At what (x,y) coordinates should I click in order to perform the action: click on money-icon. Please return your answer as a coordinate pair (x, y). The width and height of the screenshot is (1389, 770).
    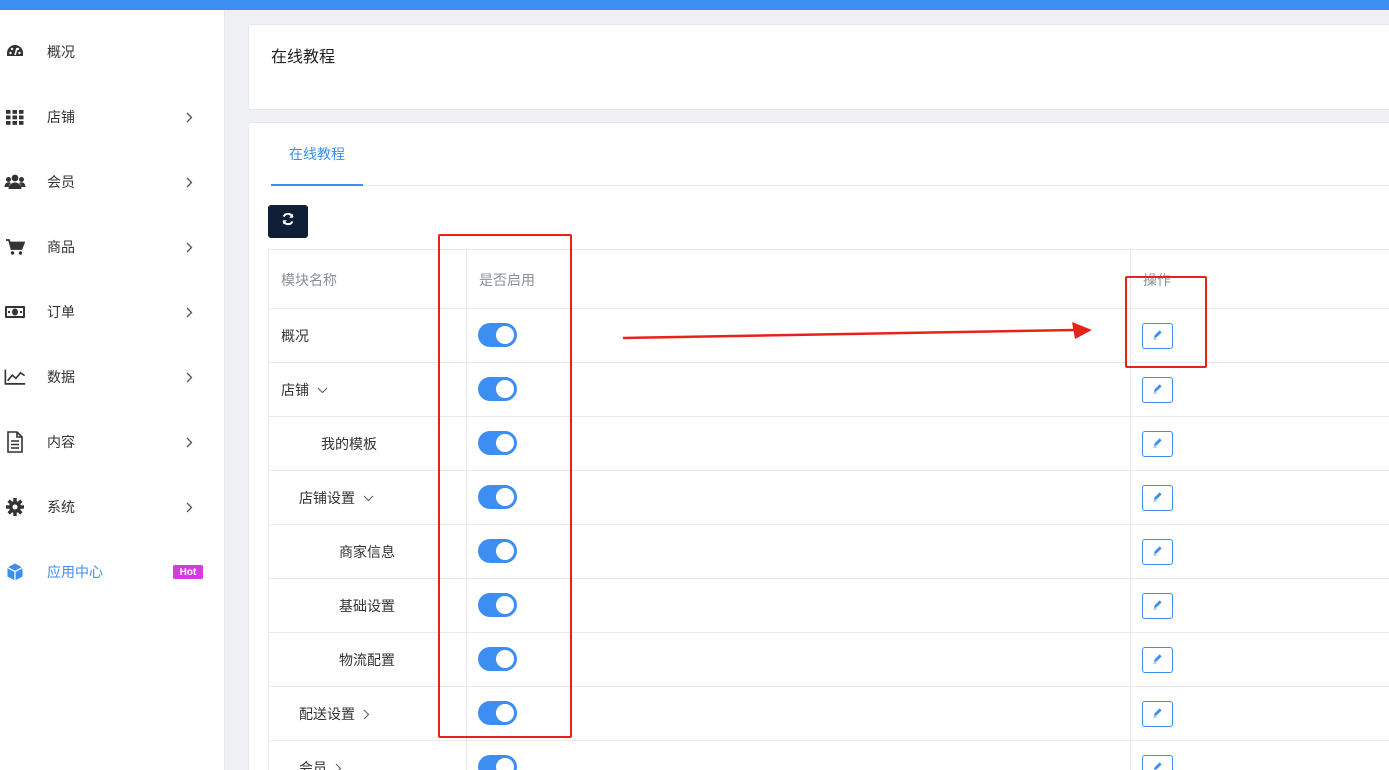
    Looking at the image, I should click on (15, 312).